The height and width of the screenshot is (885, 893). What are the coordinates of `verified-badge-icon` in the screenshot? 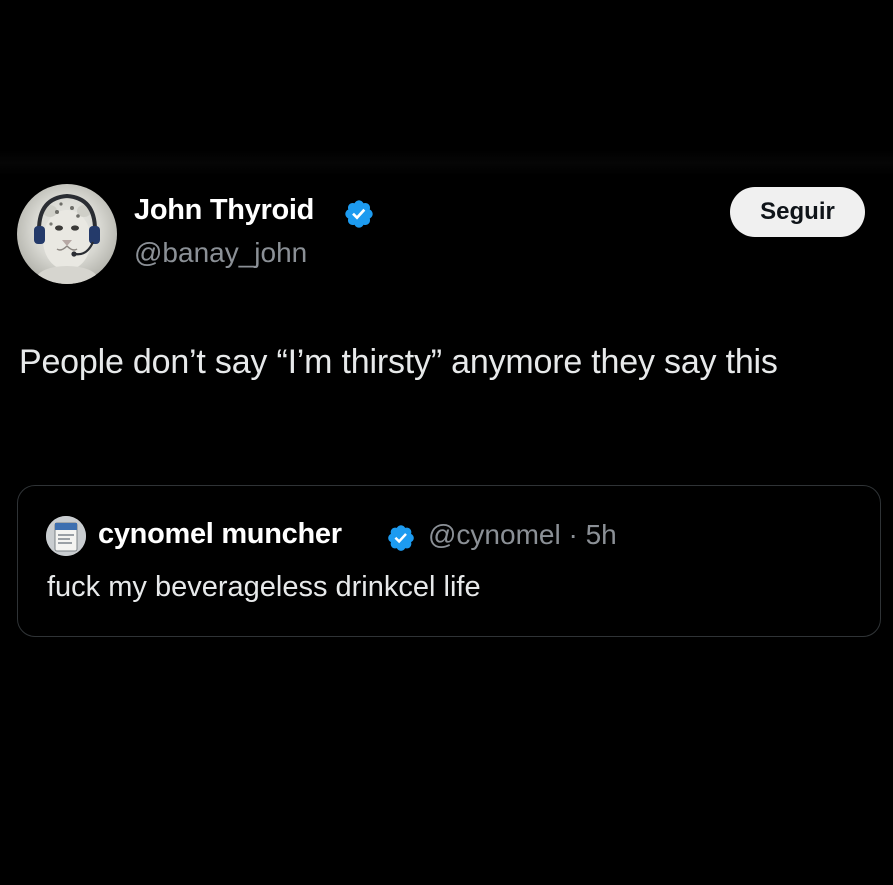 It's located at (359, 214).